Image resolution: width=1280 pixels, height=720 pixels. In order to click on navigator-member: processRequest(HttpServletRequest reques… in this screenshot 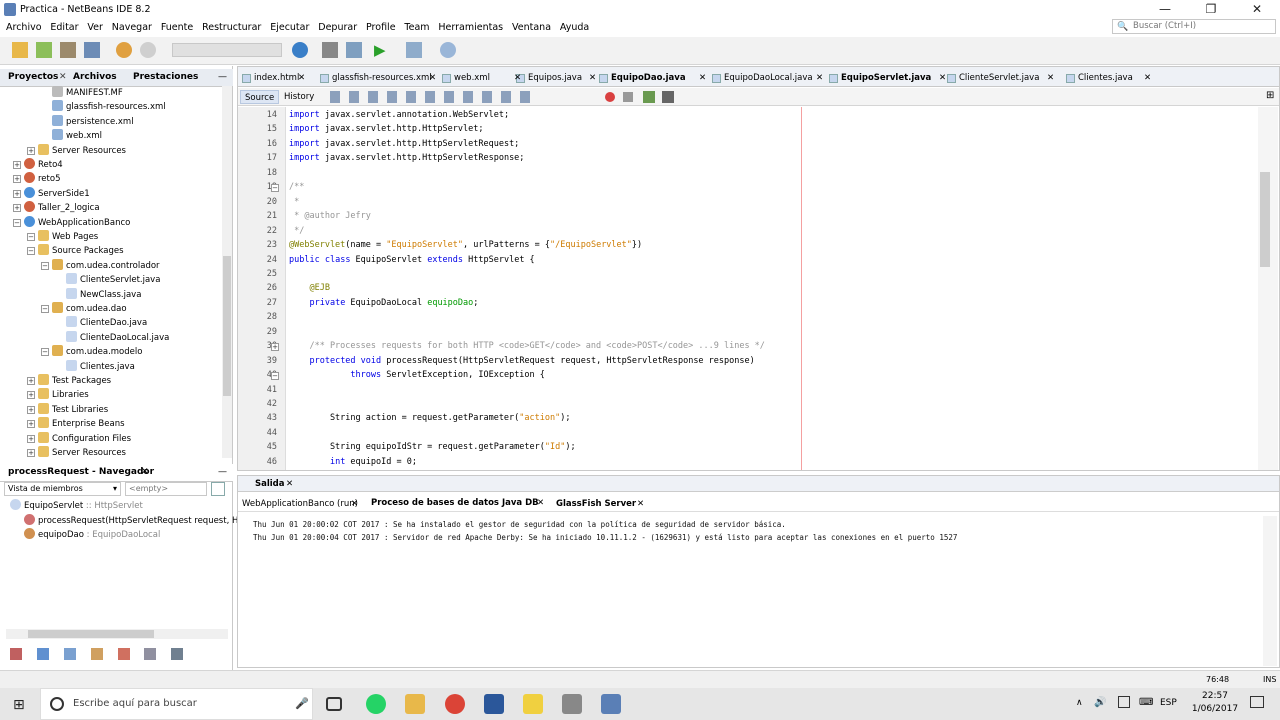, I will do `click(140, 520)`.